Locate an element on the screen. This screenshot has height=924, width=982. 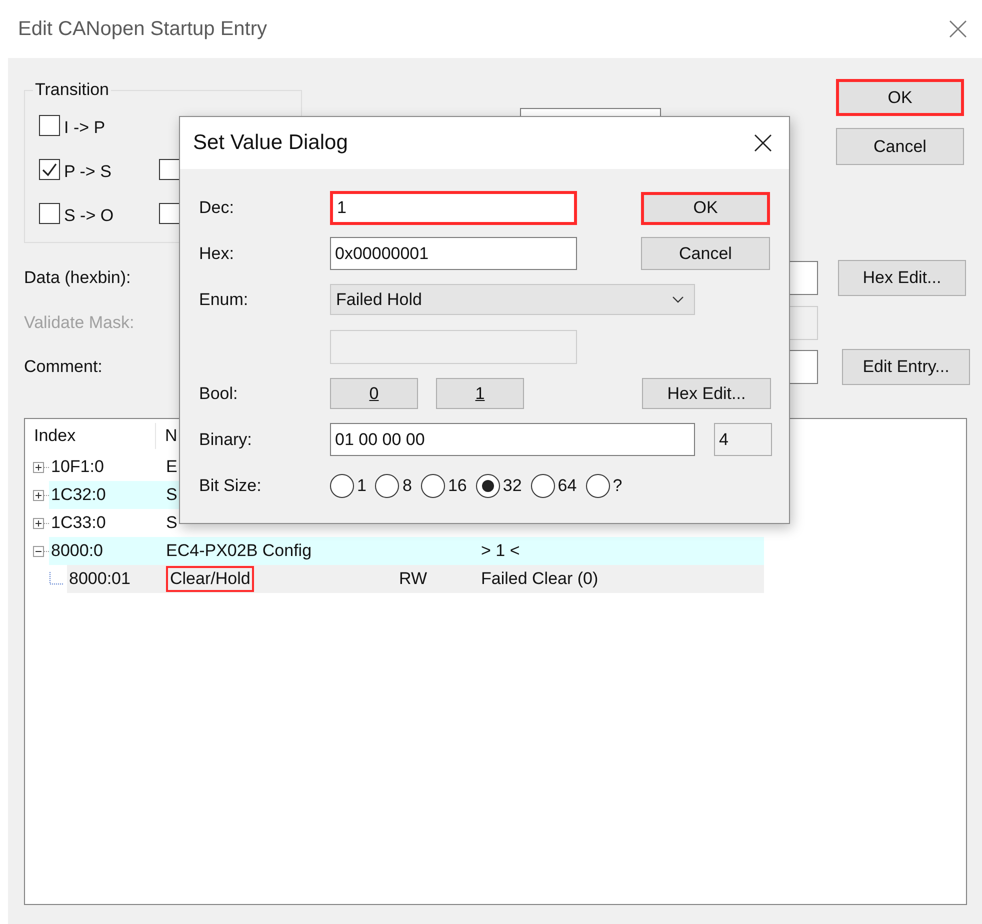
tree-row: 8000:0 EC4-PX02B Config > 1 < is located at coordinates (406, 551).